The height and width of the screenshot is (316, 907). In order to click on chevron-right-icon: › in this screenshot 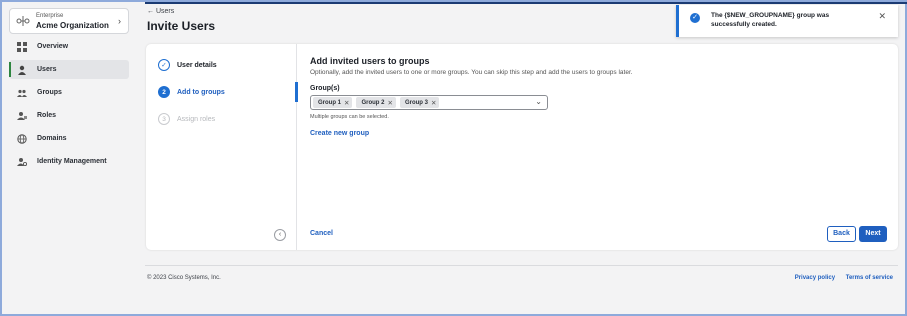, I will do `click(119, 21)`.